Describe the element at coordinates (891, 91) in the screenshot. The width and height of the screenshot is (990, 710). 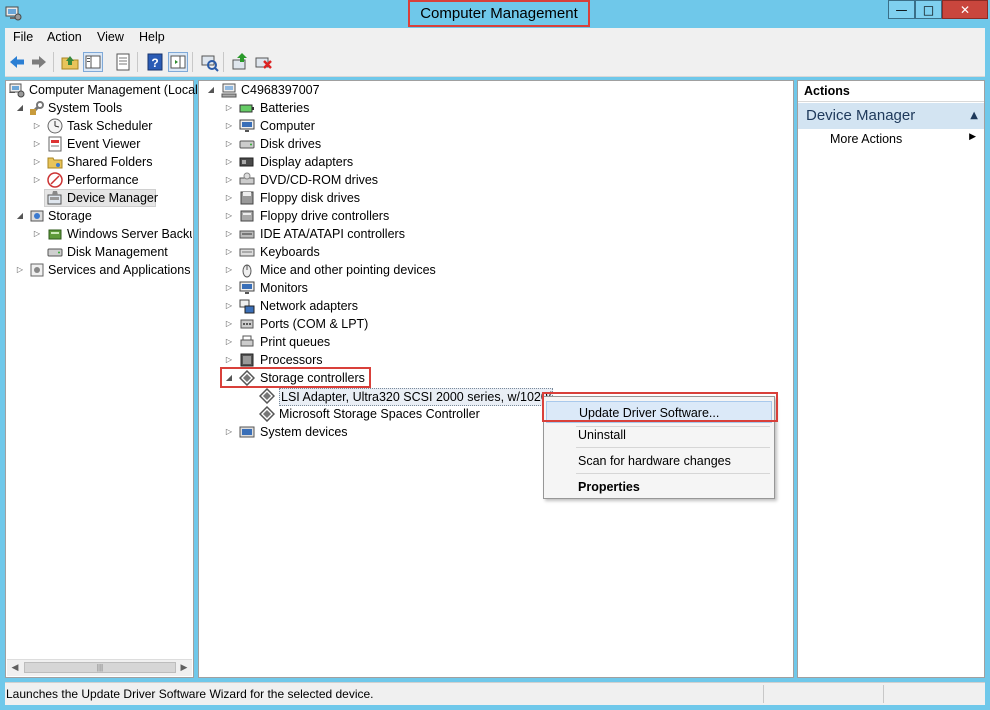
I see `actions-header: Actions` at that location.